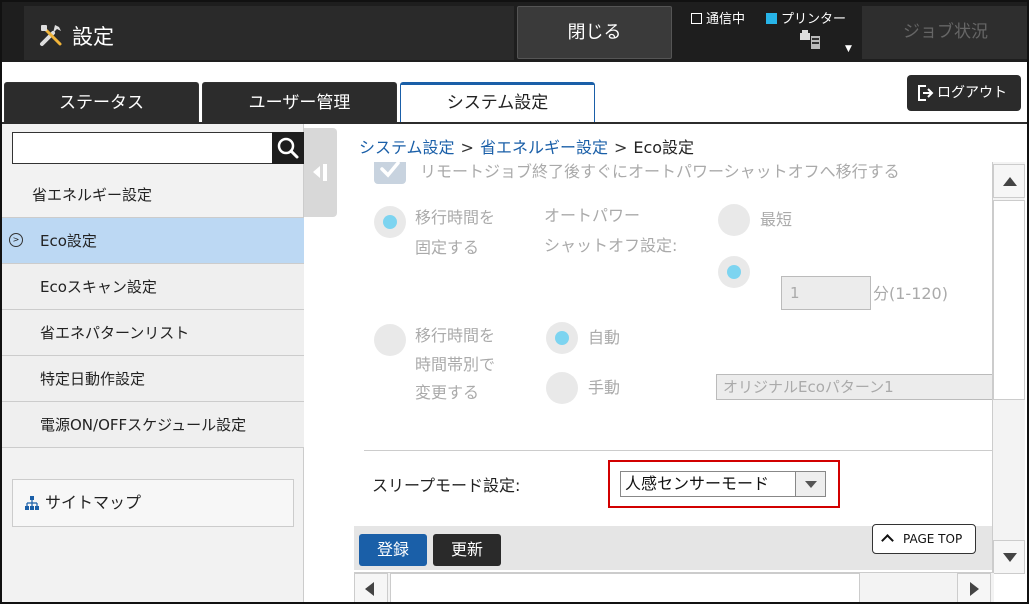 This screenshot has height=604, width=1029. I want to click on scroll-left-button, so click(371, 587).